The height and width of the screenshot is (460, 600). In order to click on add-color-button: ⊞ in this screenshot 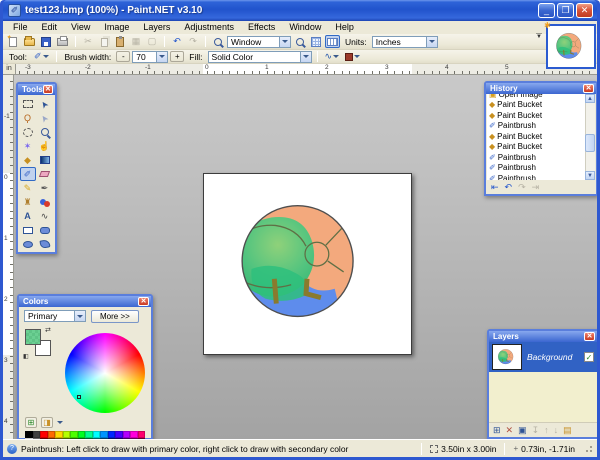, I will do `click(31, 422)`.